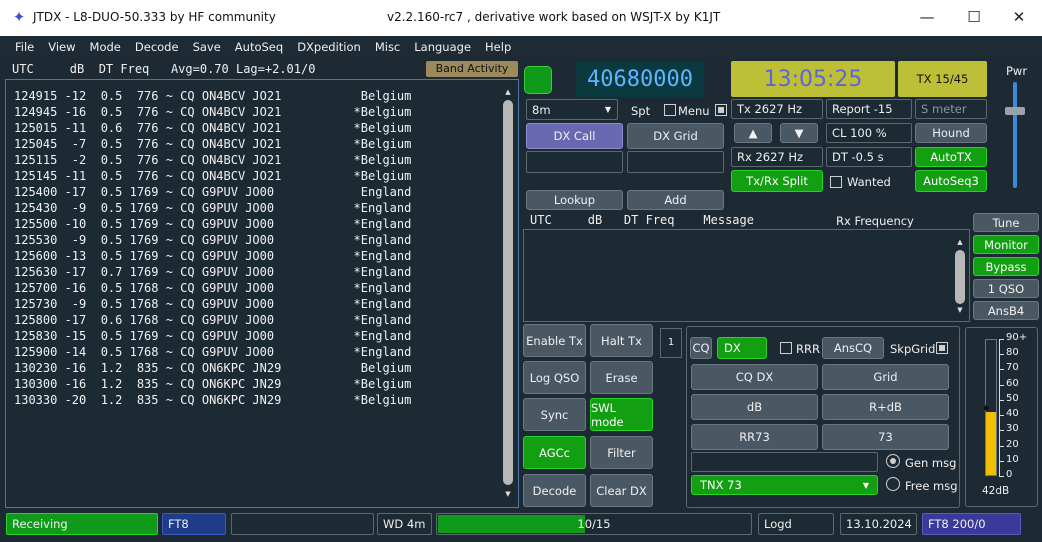 This screenshot has height=542, width=1042. Describe the element at coordinates (1006, 310) in the screenshot. I see `ans-b4-button: AnsB4` at that location.